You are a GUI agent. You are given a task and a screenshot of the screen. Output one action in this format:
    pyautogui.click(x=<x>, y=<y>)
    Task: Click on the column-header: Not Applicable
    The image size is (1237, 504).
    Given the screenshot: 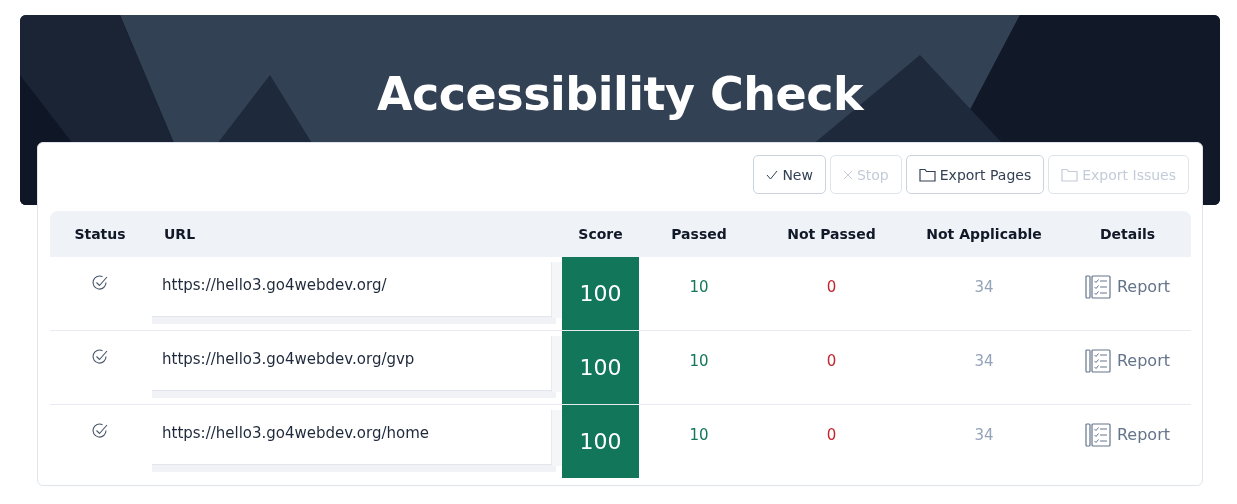 What is the action you would take?
    pyautogui.click(x=984, y=234)
    